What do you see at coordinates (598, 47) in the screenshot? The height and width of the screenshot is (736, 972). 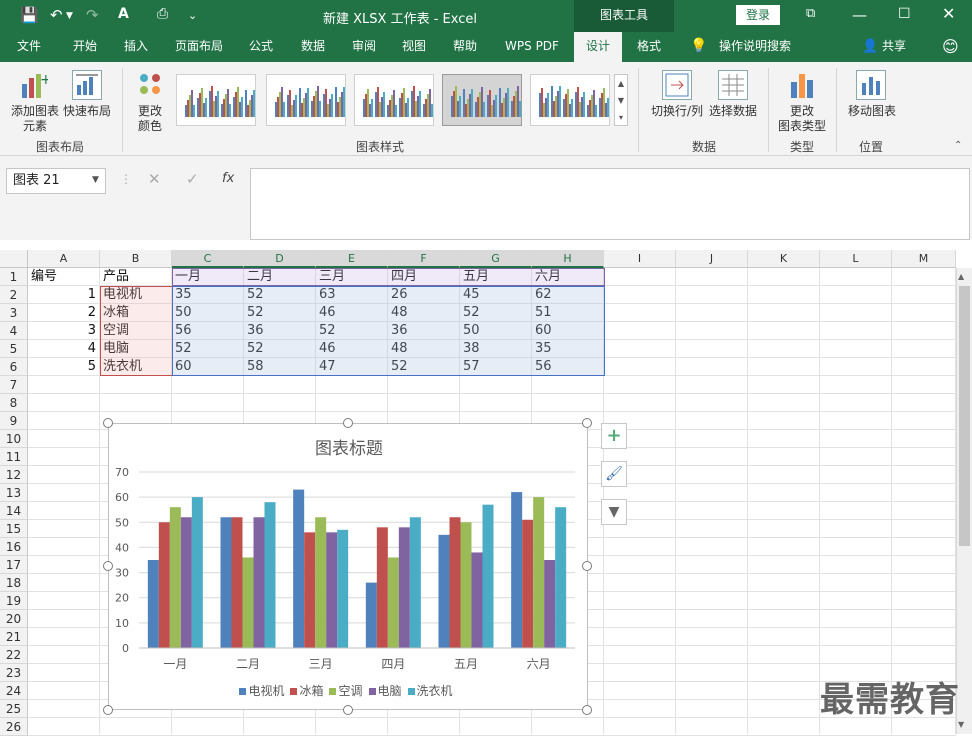 I see `tab-design: 设计` at bounding box center [598, 47].